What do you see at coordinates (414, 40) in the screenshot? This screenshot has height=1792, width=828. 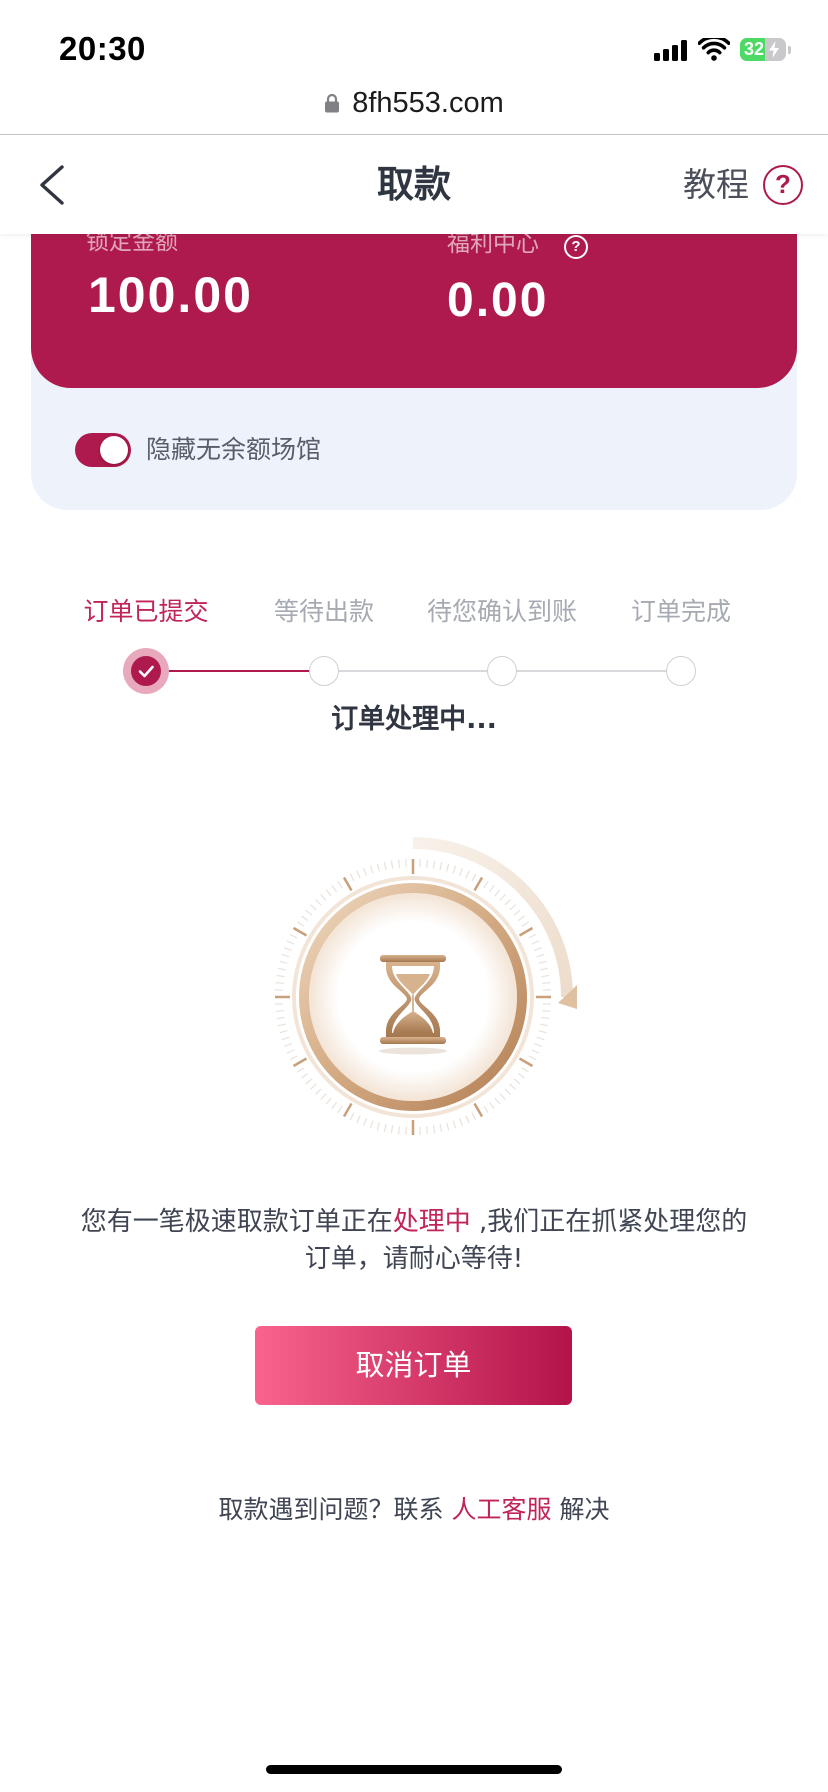 I see `status-bar: 20:30 32` at bounding box center [414, 40].